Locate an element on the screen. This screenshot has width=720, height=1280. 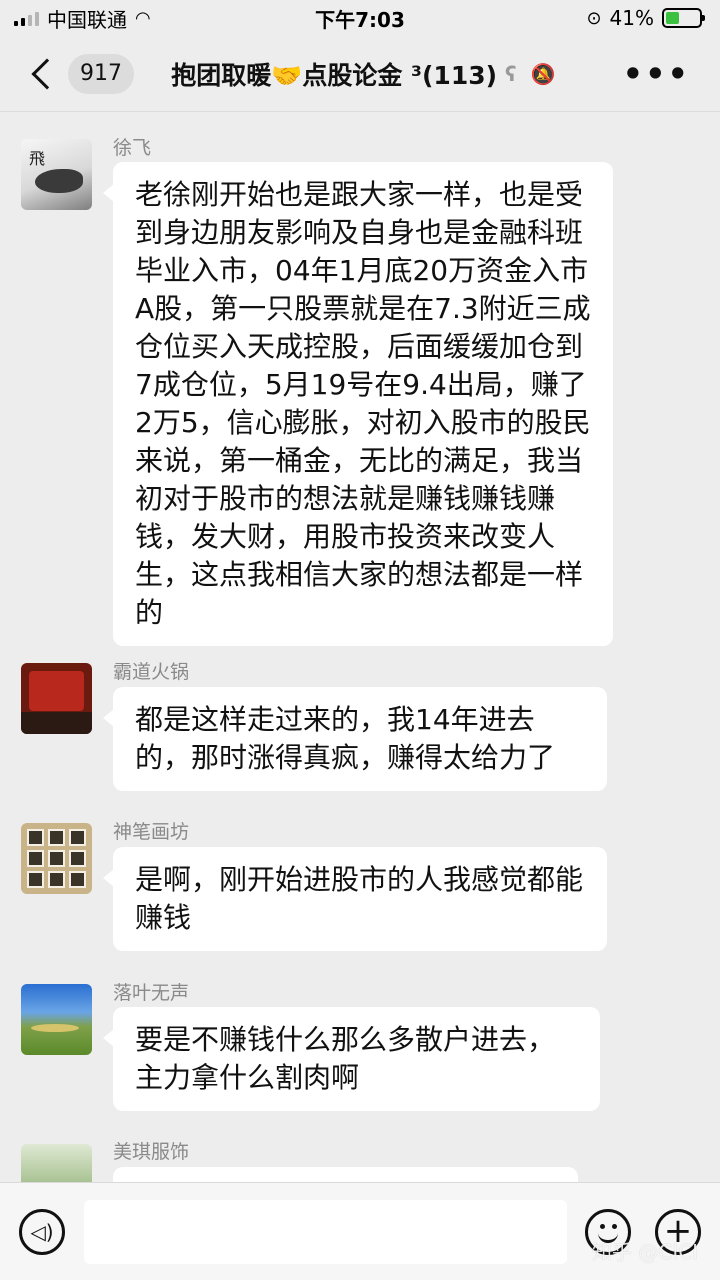
sender-name: 落叶无声 is located at coordinates (151, 993).